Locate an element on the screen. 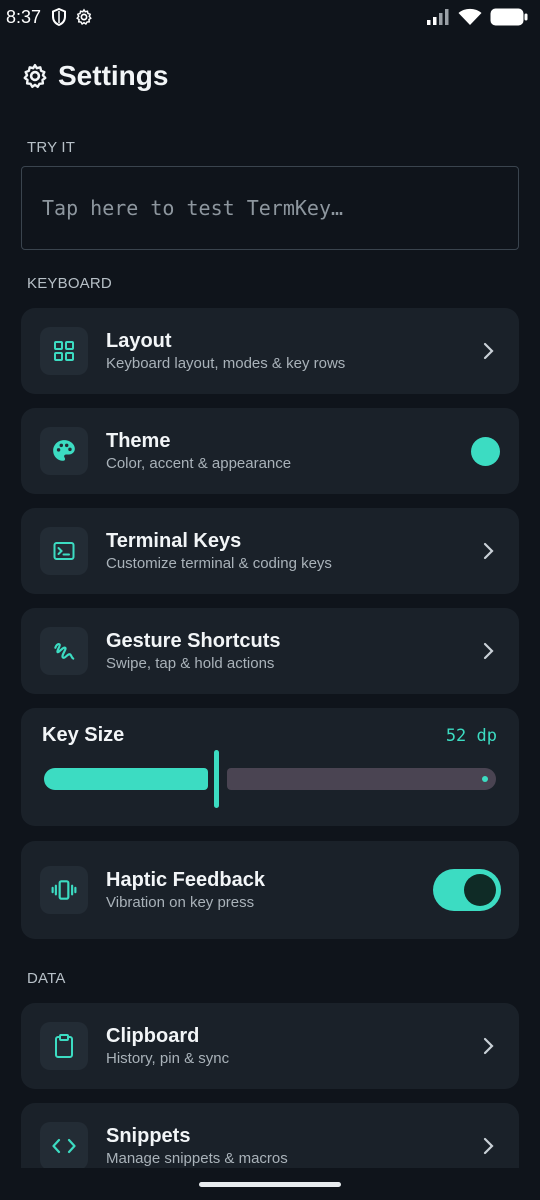  gesture-shortcuts-title: Gesture Shortcuts is located at coordinates (193, 641).